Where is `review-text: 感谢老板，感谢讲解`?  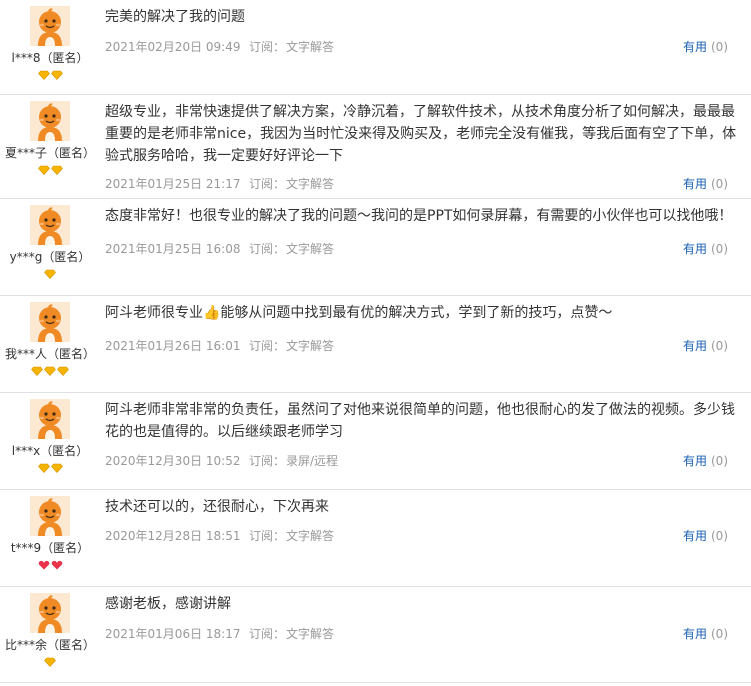
review-text: 感谢老板，感谢讲解 is located at coordinates (168, 604).